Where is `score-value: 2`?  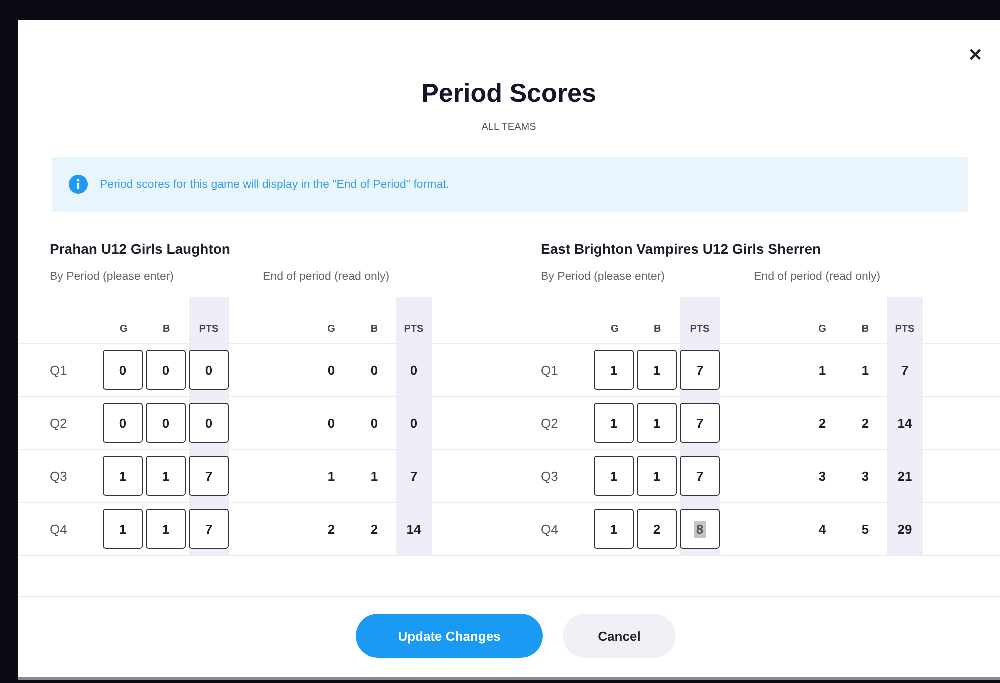
score-value: 2 is located at coordinates (657, 529).